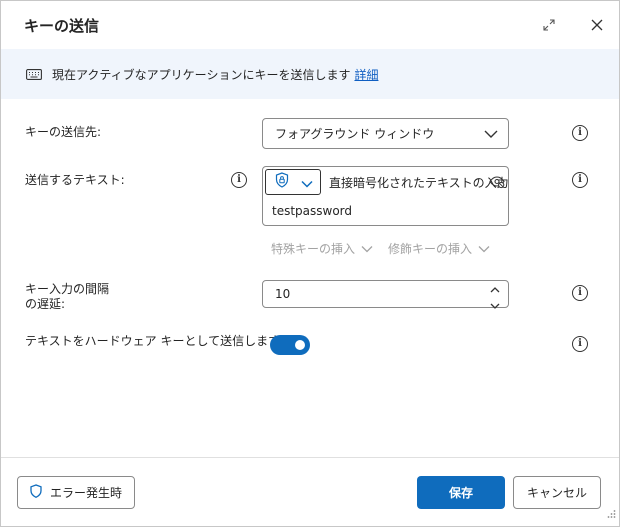 This screenshot has height=527, width=620. I want to click on input-mode-button, so click(293, 182).